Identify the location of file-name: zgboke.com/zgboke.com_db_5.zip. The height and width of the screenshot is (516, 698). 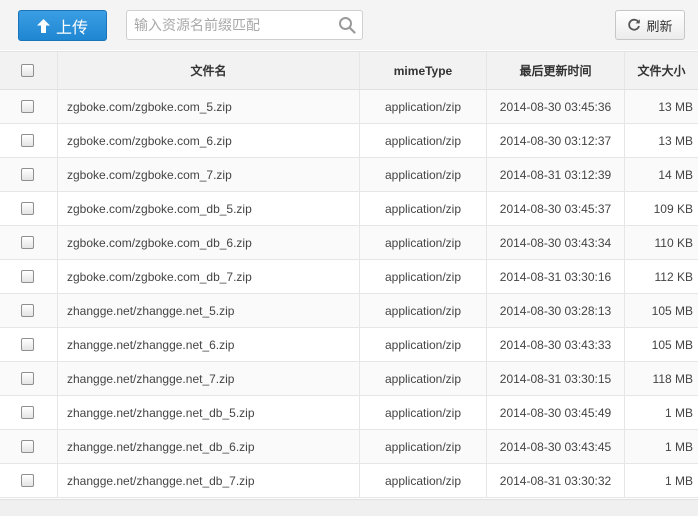
(209, 208).